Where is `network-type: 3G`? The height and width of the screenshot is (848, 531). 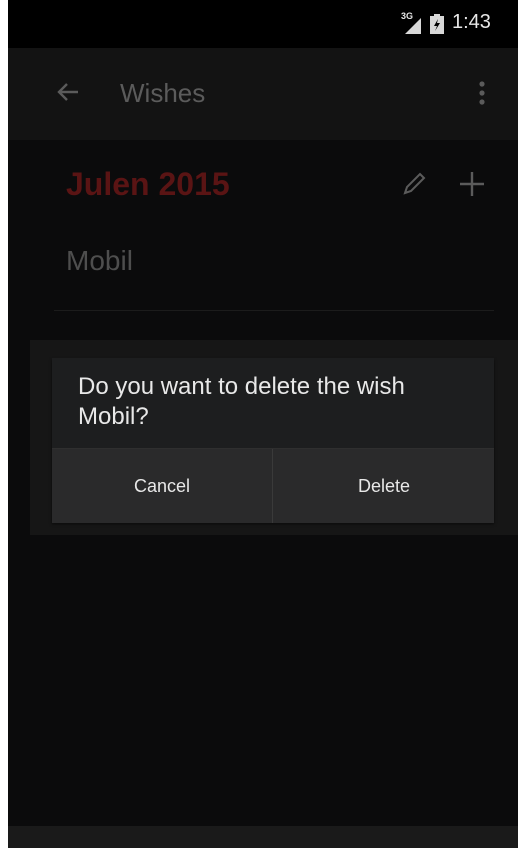
network-type: 3G is located at coordinates (407, 16).